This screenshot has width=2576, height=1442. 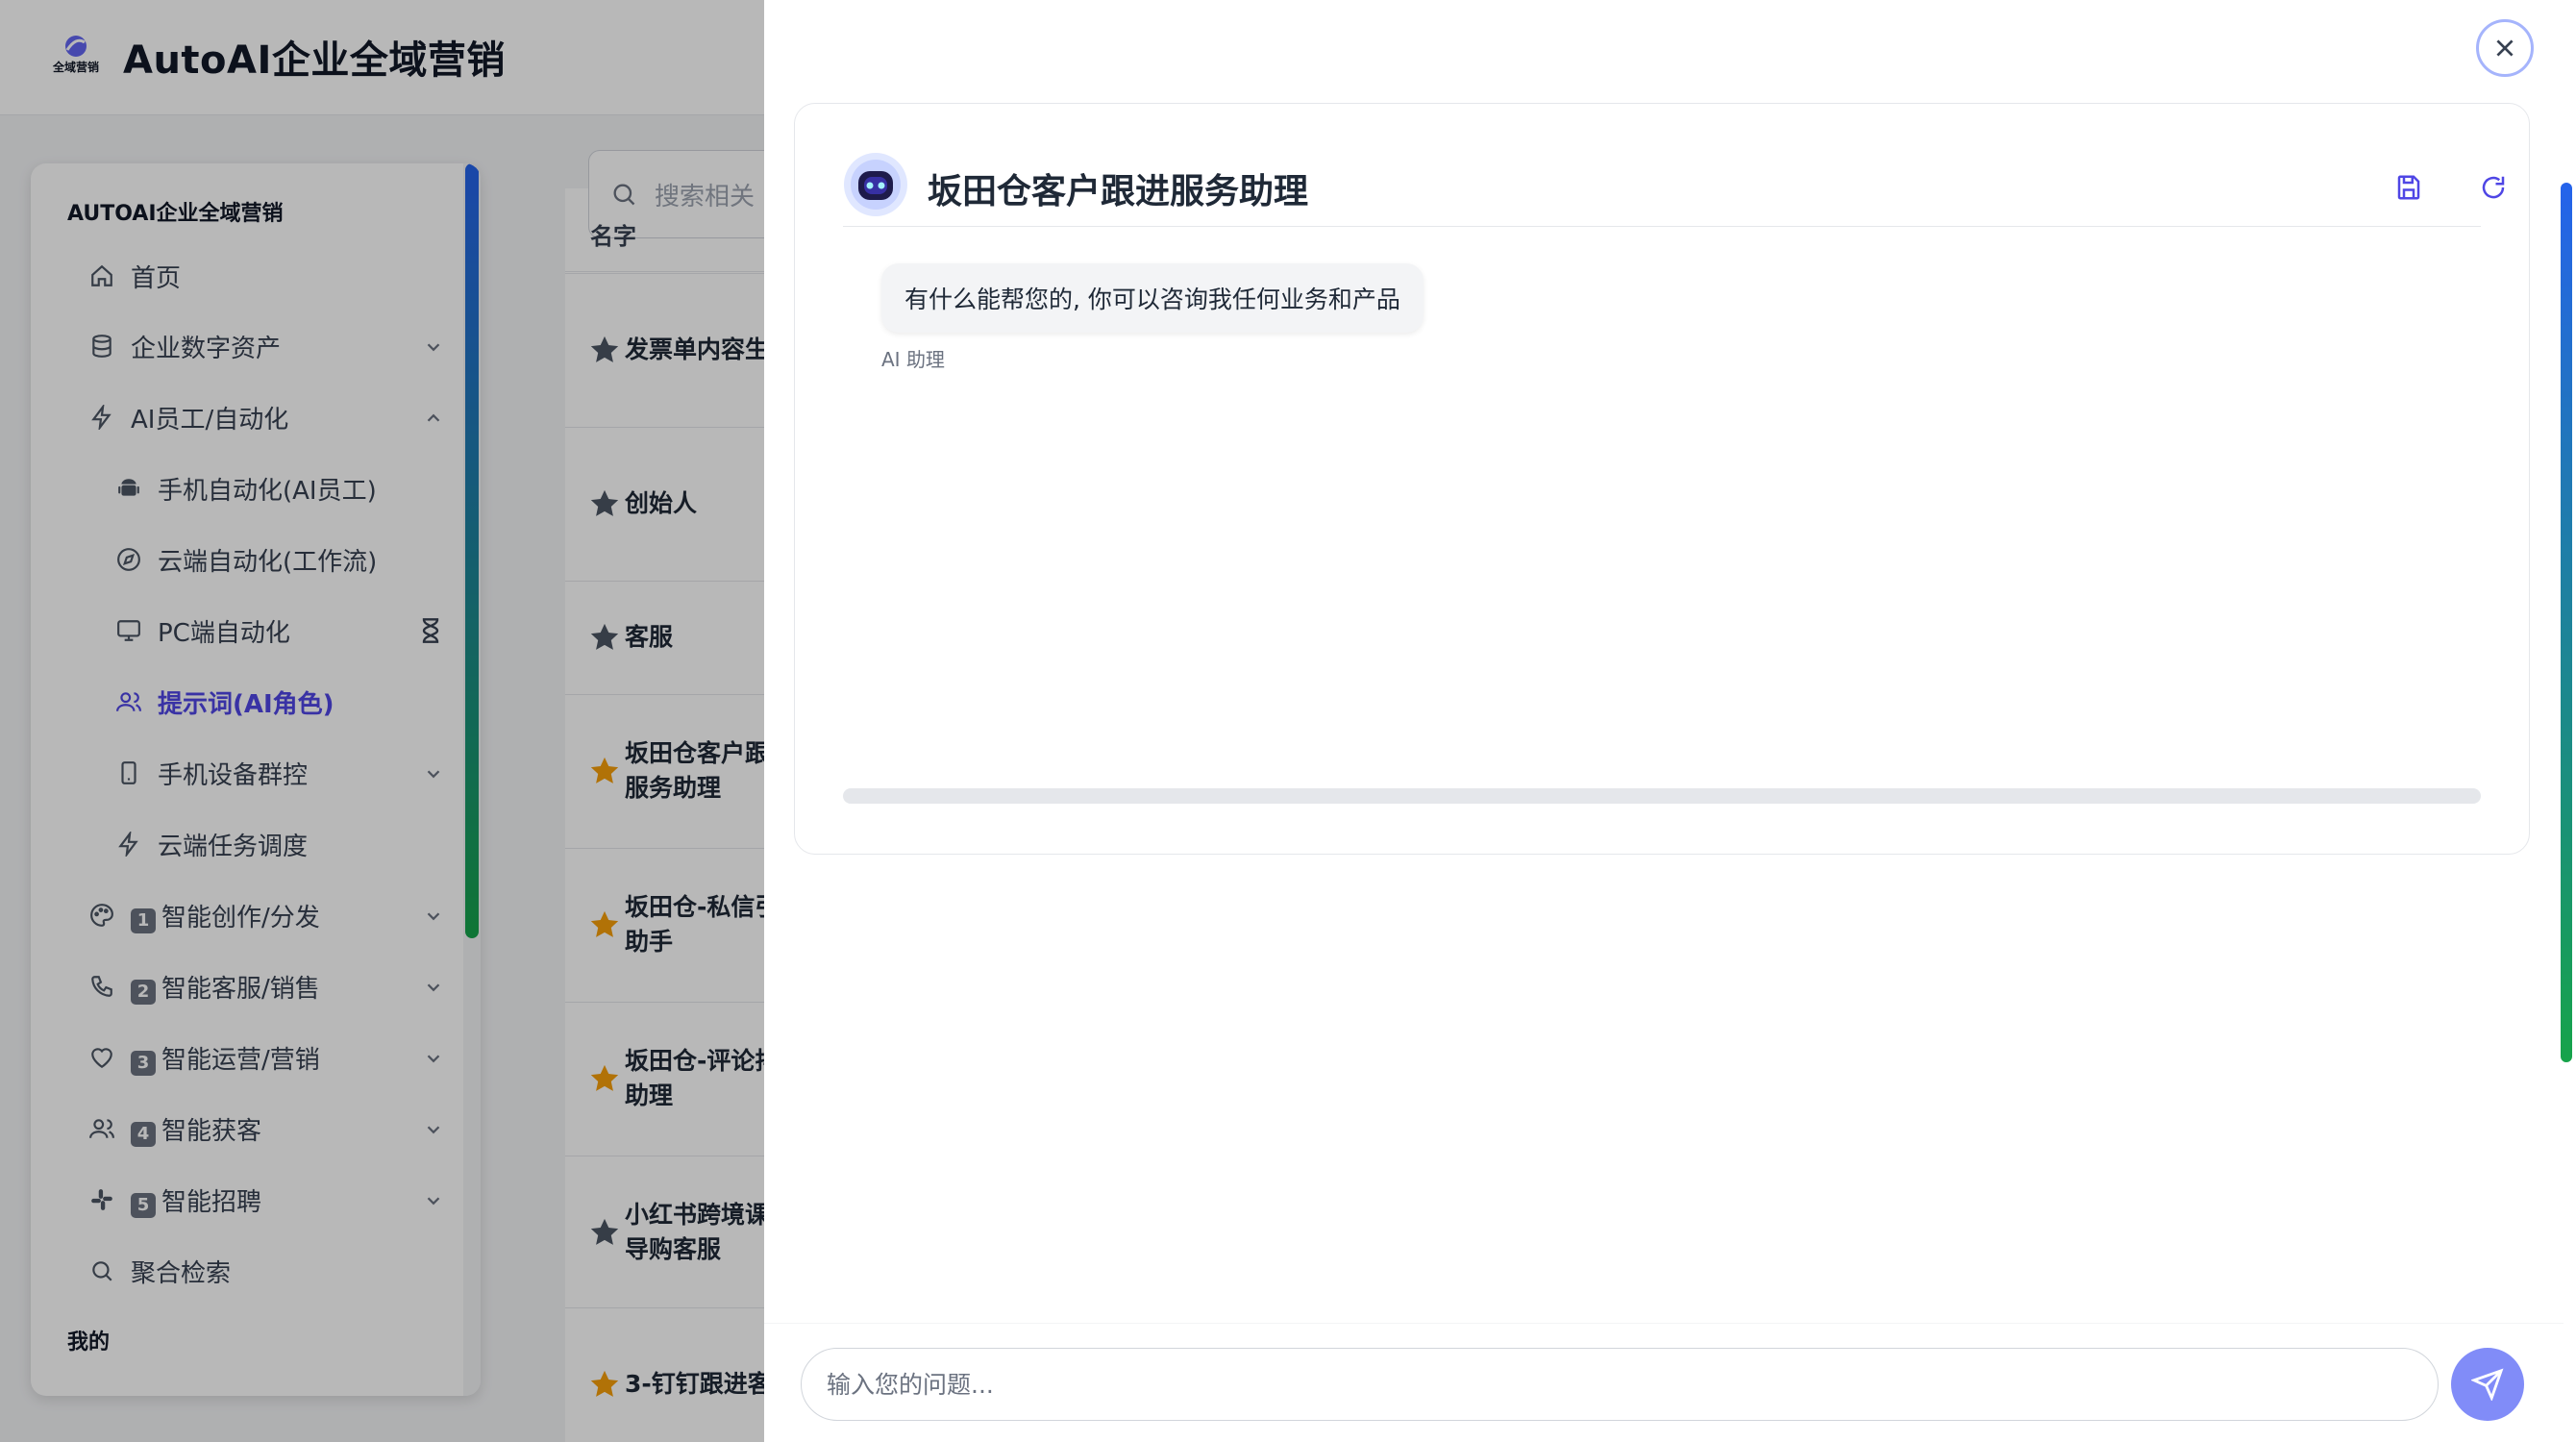 I want to click on refresh-button, so click(x=2493, y=187).